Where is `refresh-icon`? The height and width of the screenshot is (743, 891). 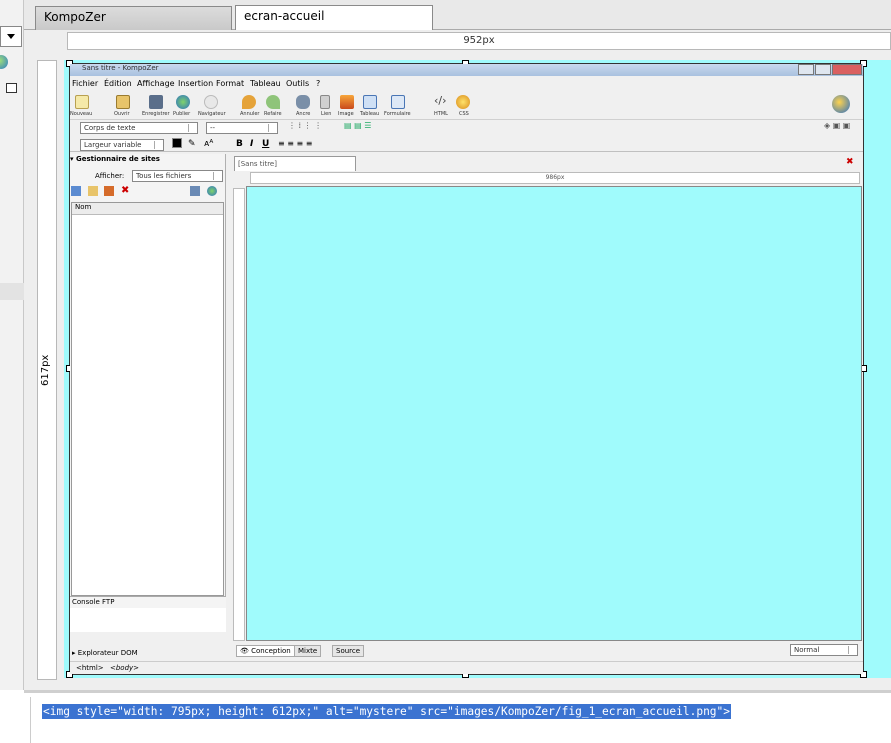 refresh-icon is located at coordinates (195, 191).